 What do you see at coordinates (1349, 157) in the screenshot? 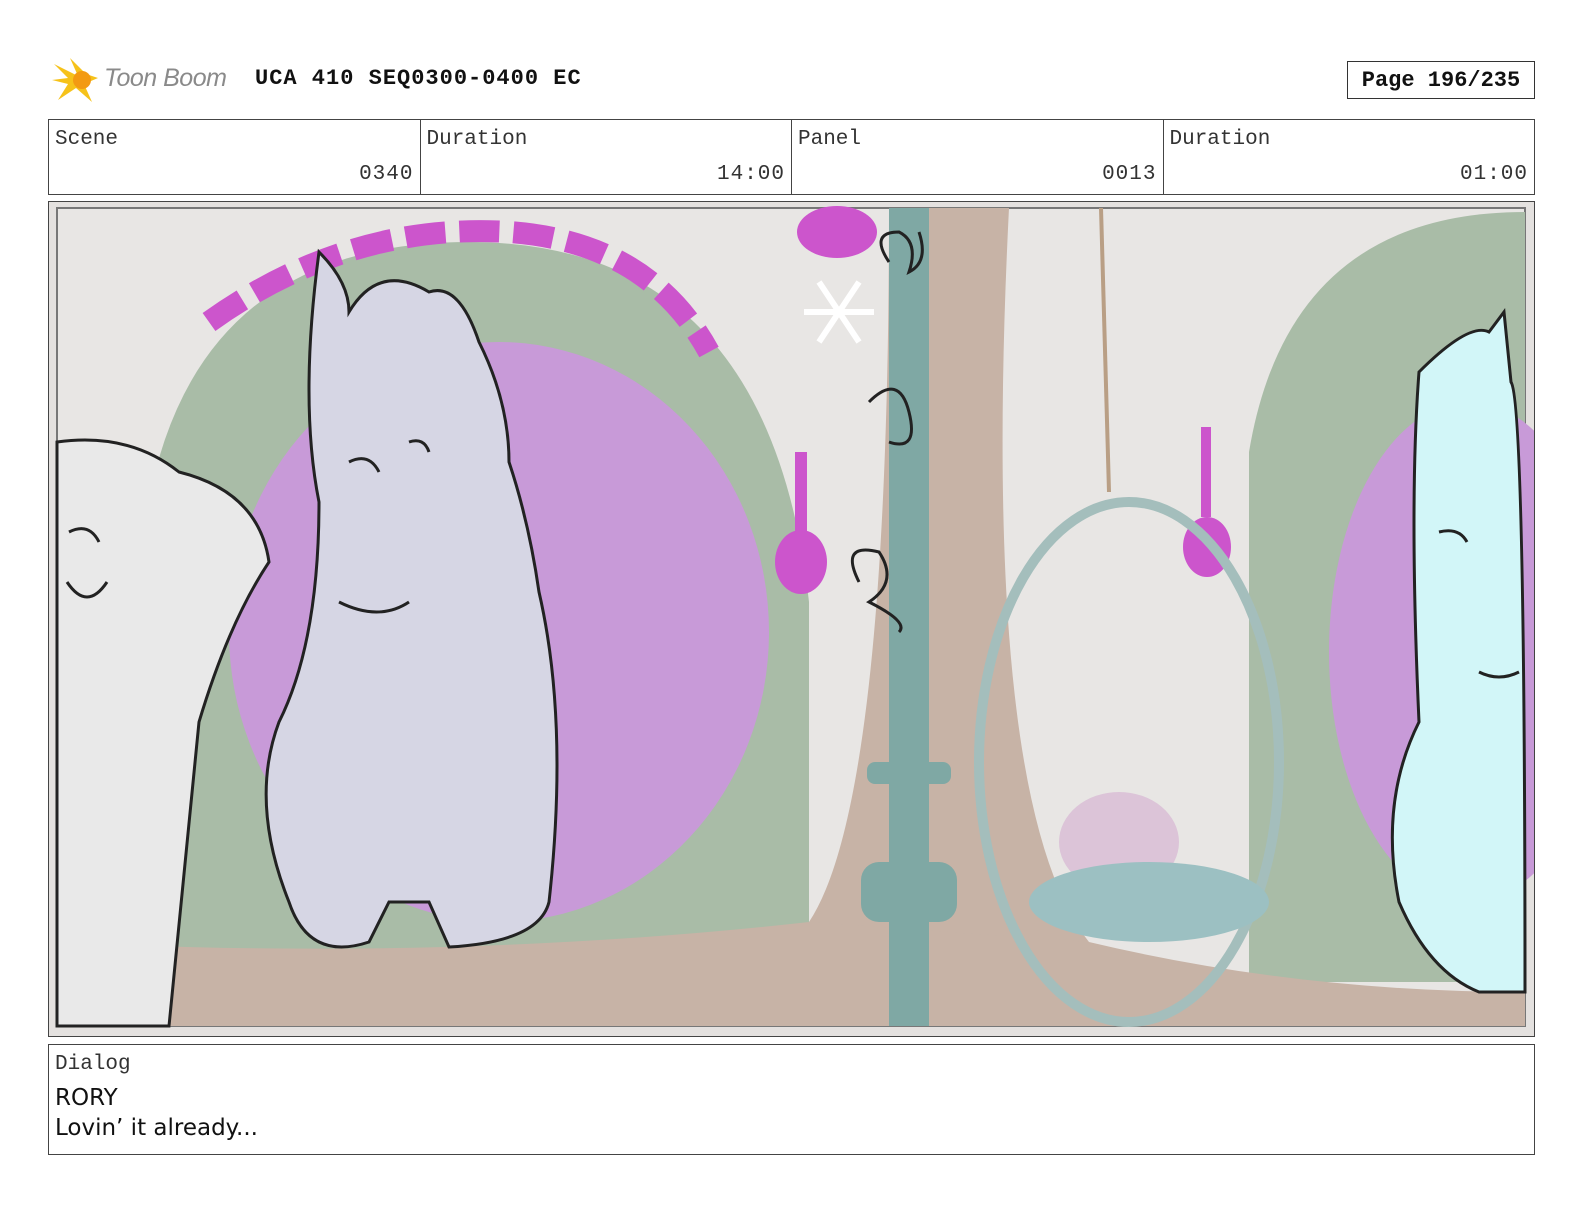
I see `panel-duration-cell: Duration 01:00` at bounding box center [1349, 157].